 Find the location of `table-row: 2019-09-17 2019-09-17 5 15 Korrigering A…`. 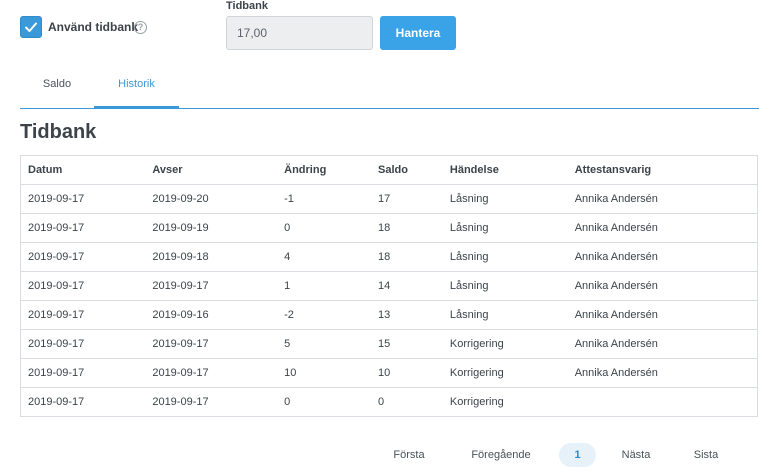

table-row: 2019-09-17 2019-09-17 5 15 Korrigering A… is located at coordinates (389, 344).